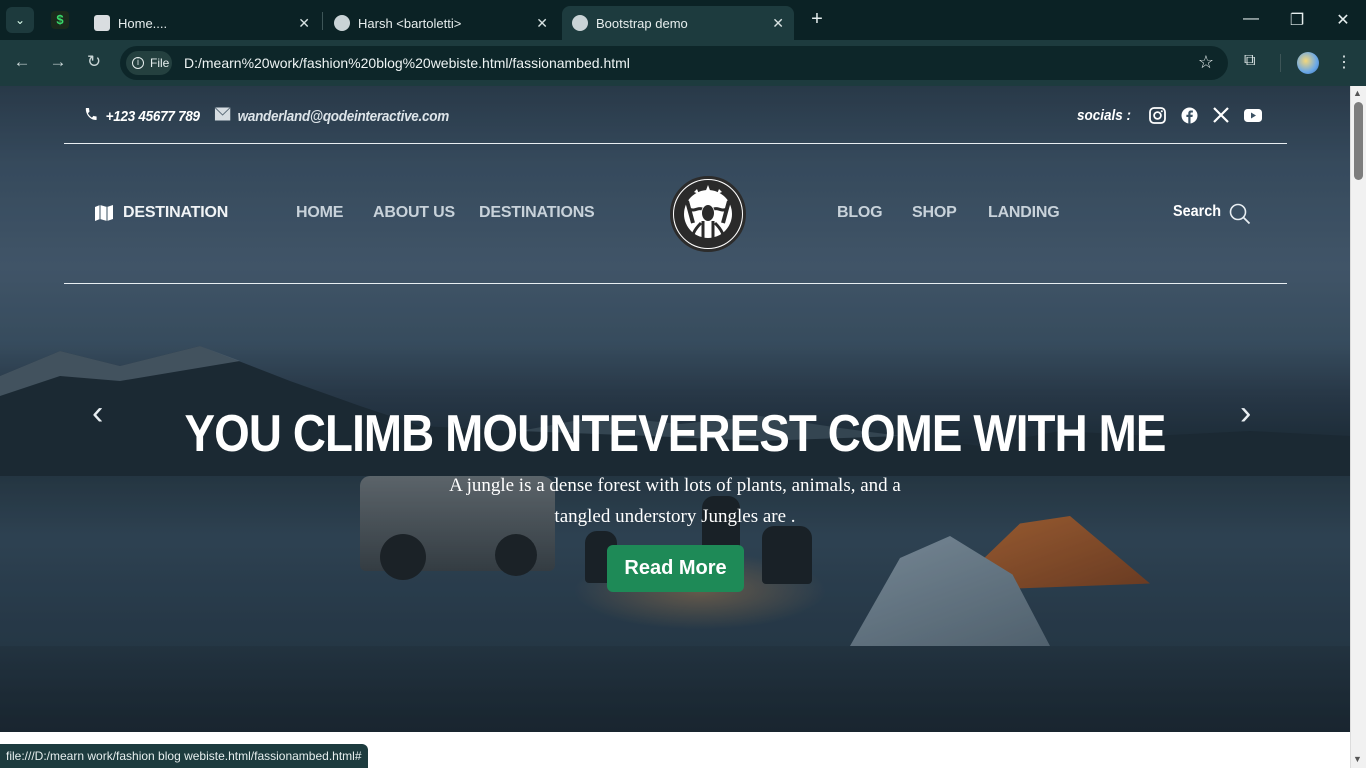 Image resolution: width=1366 pixels, height=768 pixels. Describe the element at coordinates (817, 20) in the screenshot. I see `new-tab-button: +` at that location.